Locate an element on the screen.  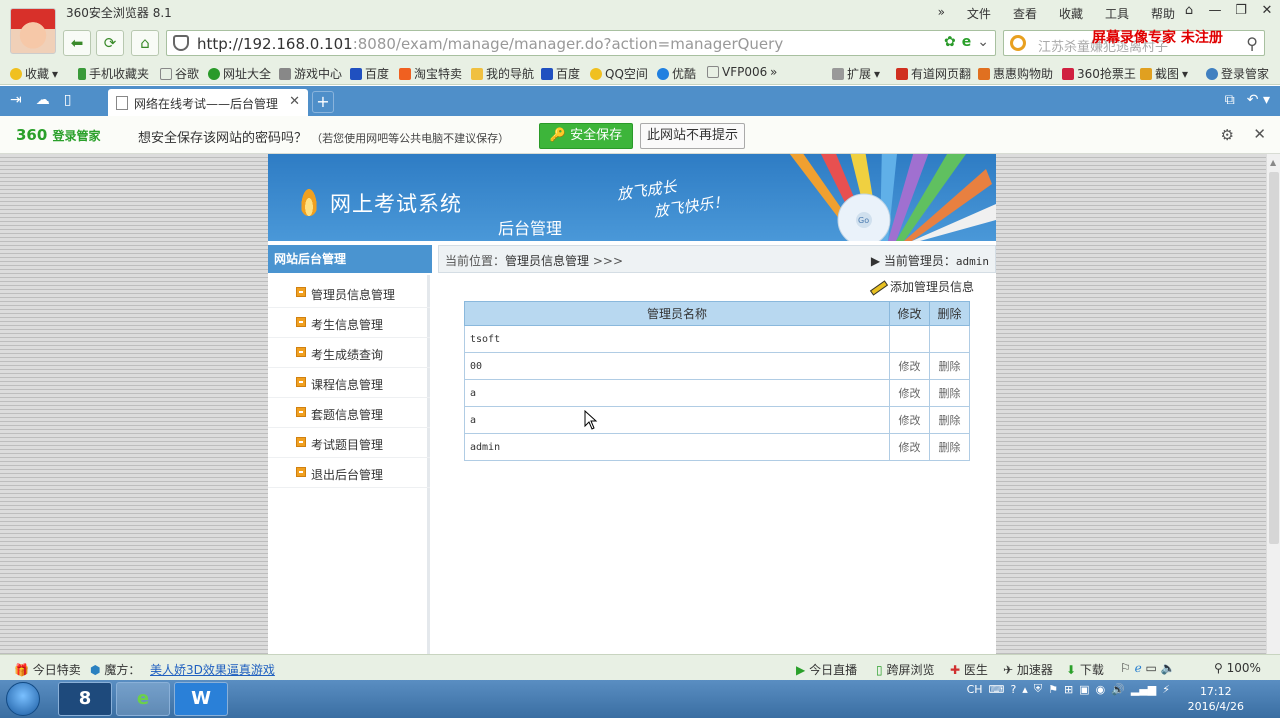
user-avatar is located at coordinates (33, 31).